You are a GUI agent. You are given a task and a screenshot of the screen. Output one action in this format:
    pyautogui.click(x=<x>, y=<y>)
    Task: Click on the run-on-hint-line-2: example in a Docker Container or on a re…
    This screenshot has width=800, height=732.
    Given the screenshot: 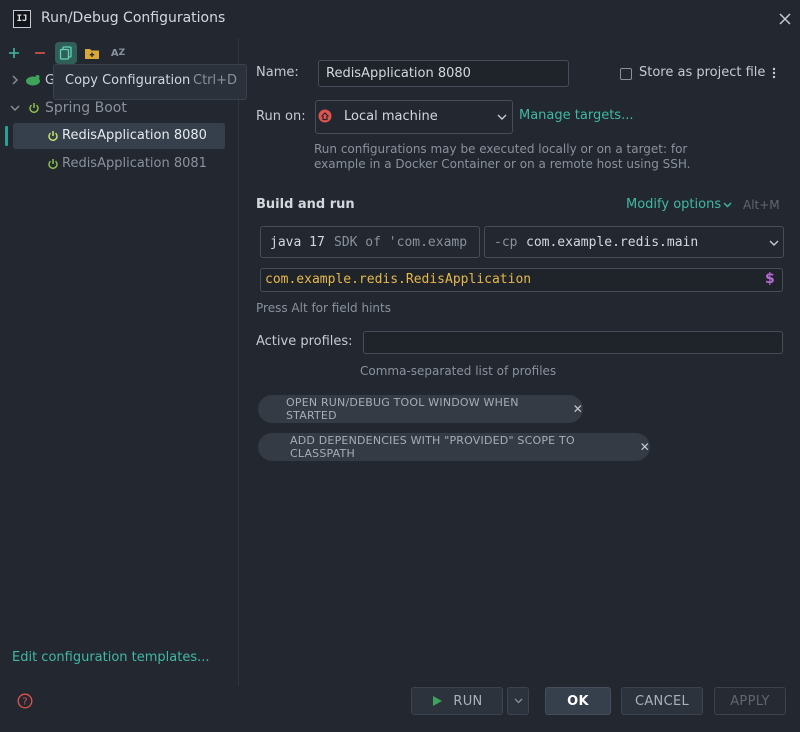 What is the action you would take?
    pyautogui.click(x=502, y=164)
    